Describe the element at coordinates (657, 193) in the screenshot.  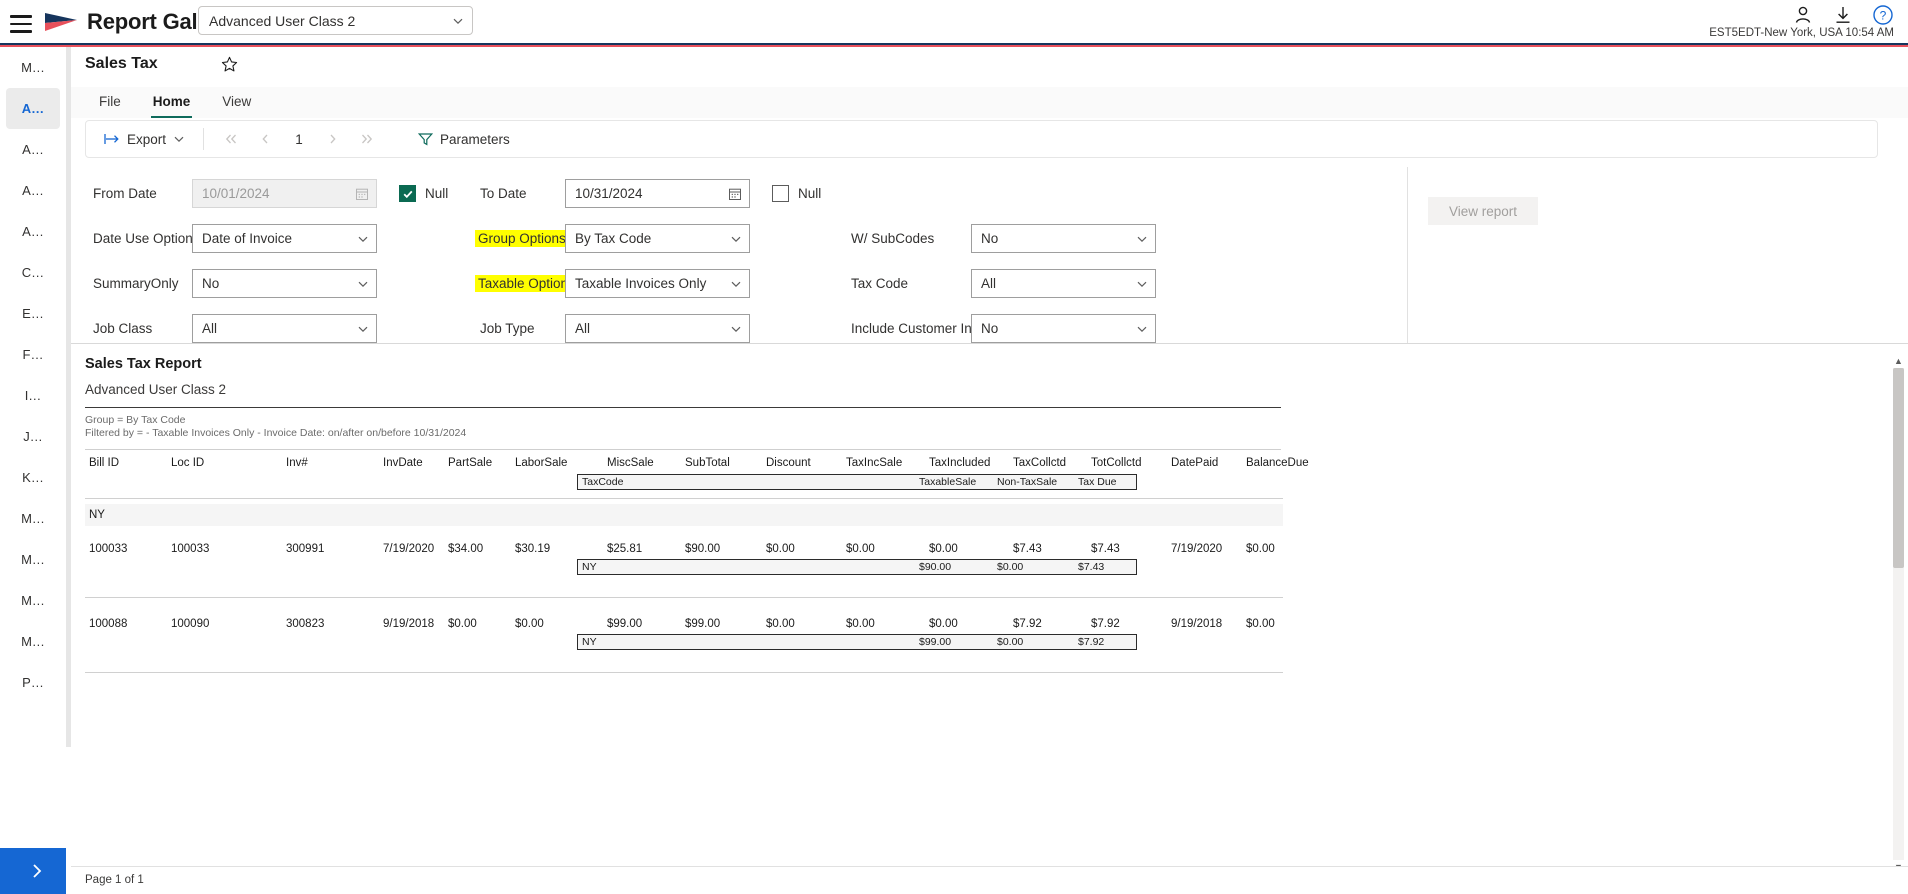
I see `param-date-input: 10/31/2024` at that location.